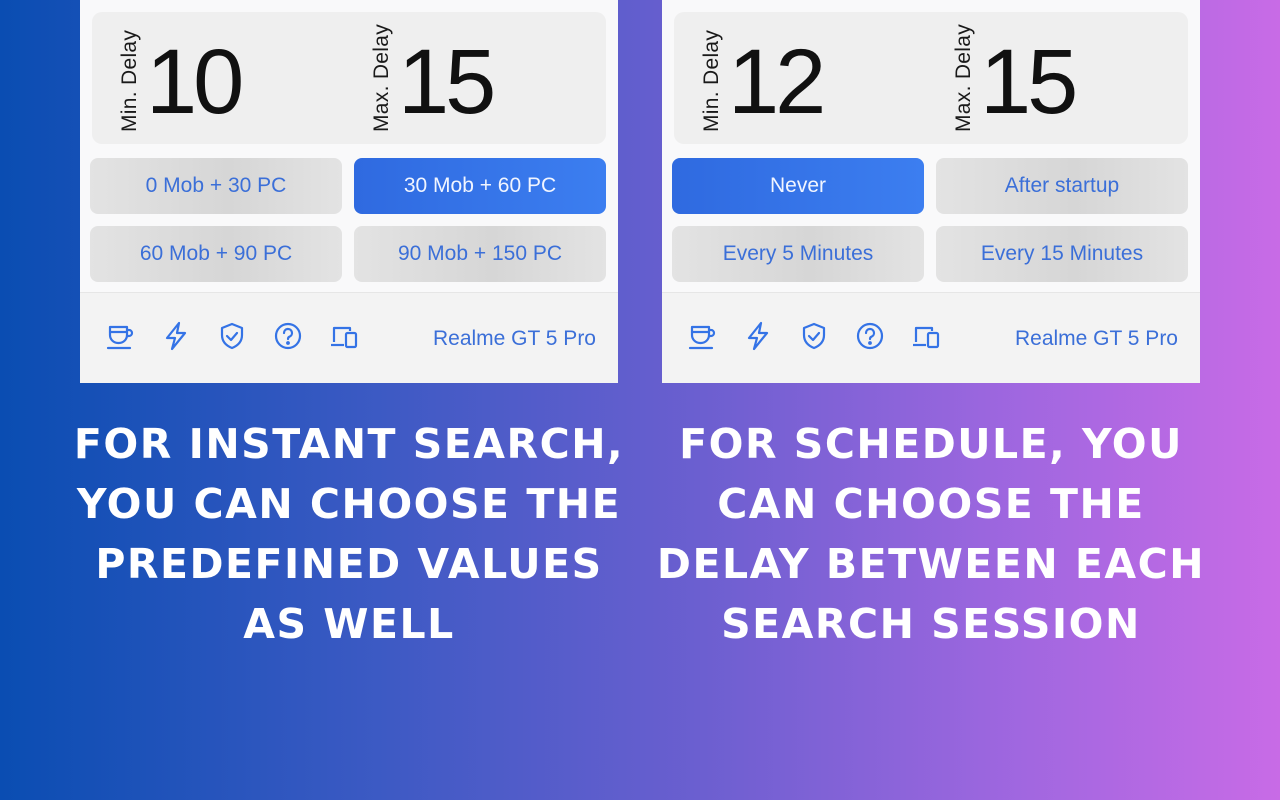 The height and width of the screenshot is (800, 1280). Describe the element at coordinates (480, 254) in the screenshot. I see `preset-option-90mob-150pc: 90 Mob + 150 PC` at that location.